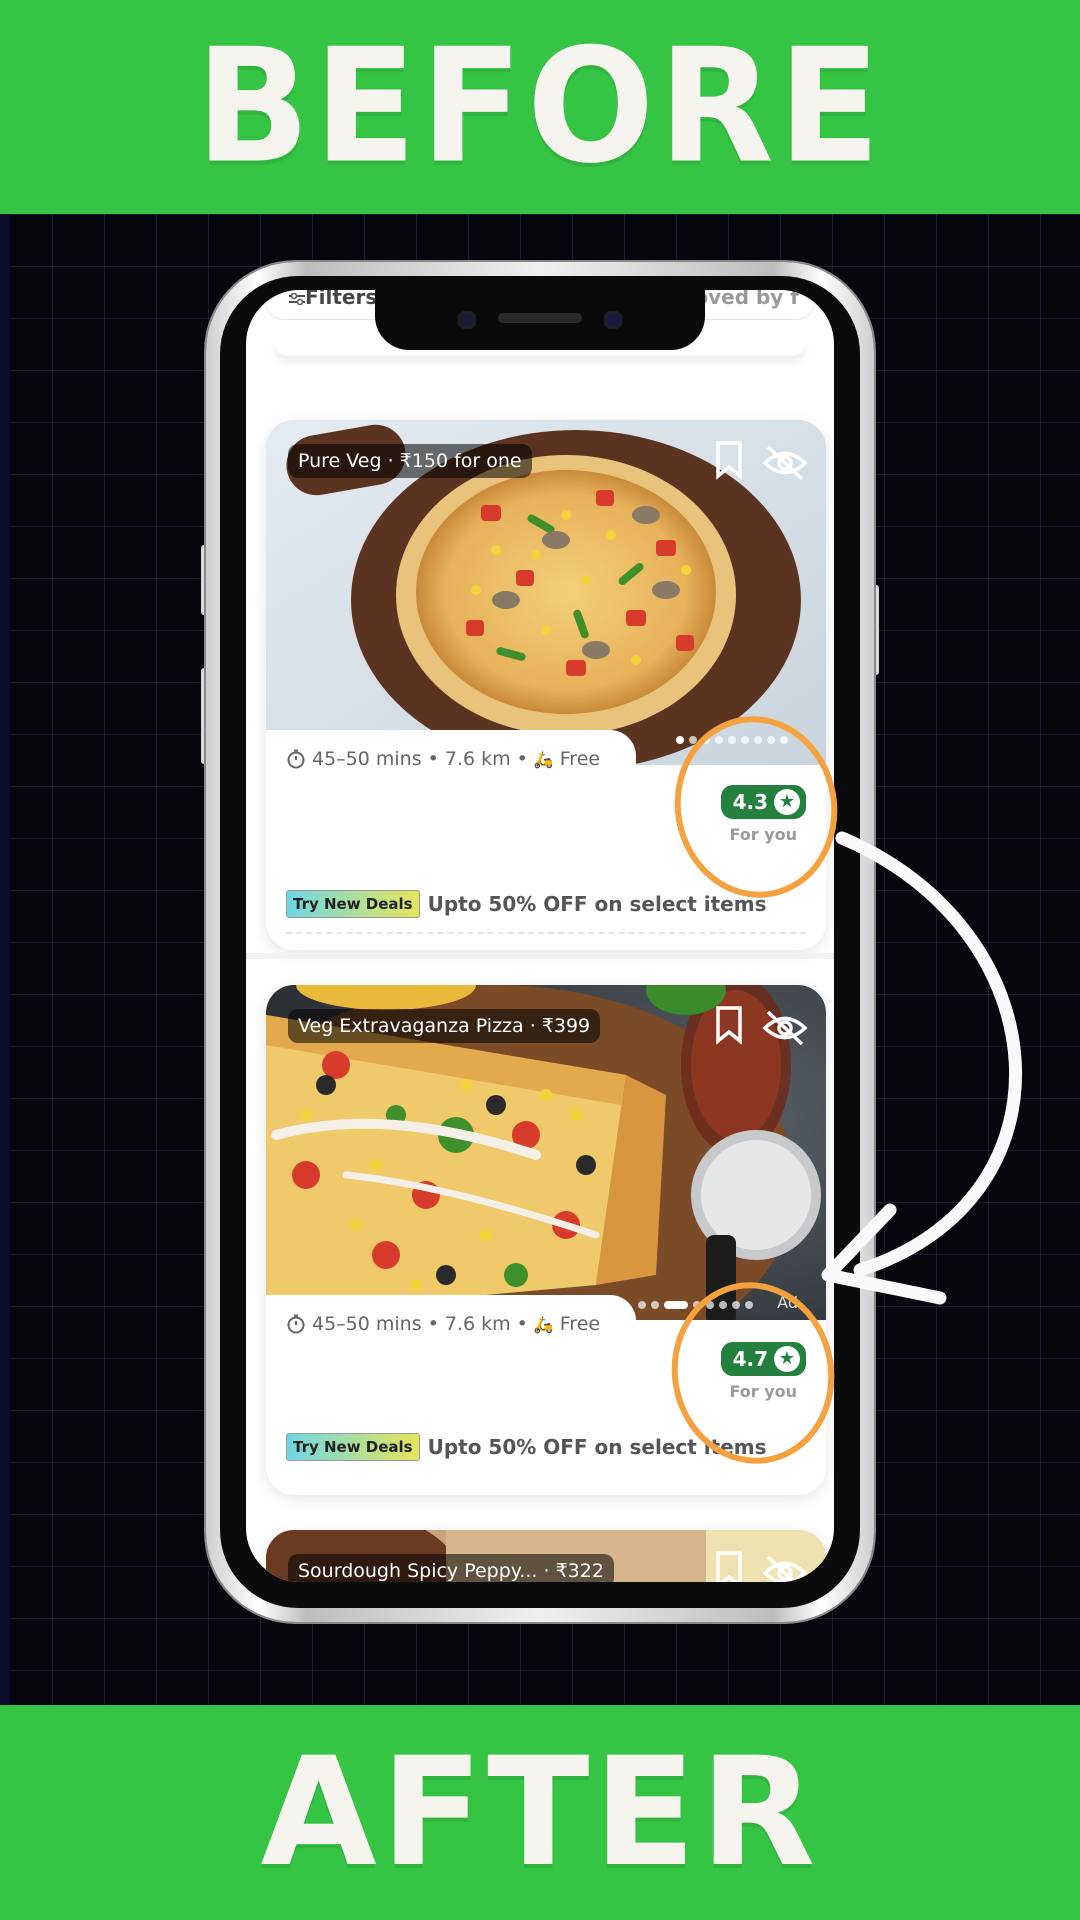 The image size is (1080, 1920). Describe the element at coordinates (597, 904) in the screenshot. I see `deal-text: Upto 50% OFF on select items` at that location.